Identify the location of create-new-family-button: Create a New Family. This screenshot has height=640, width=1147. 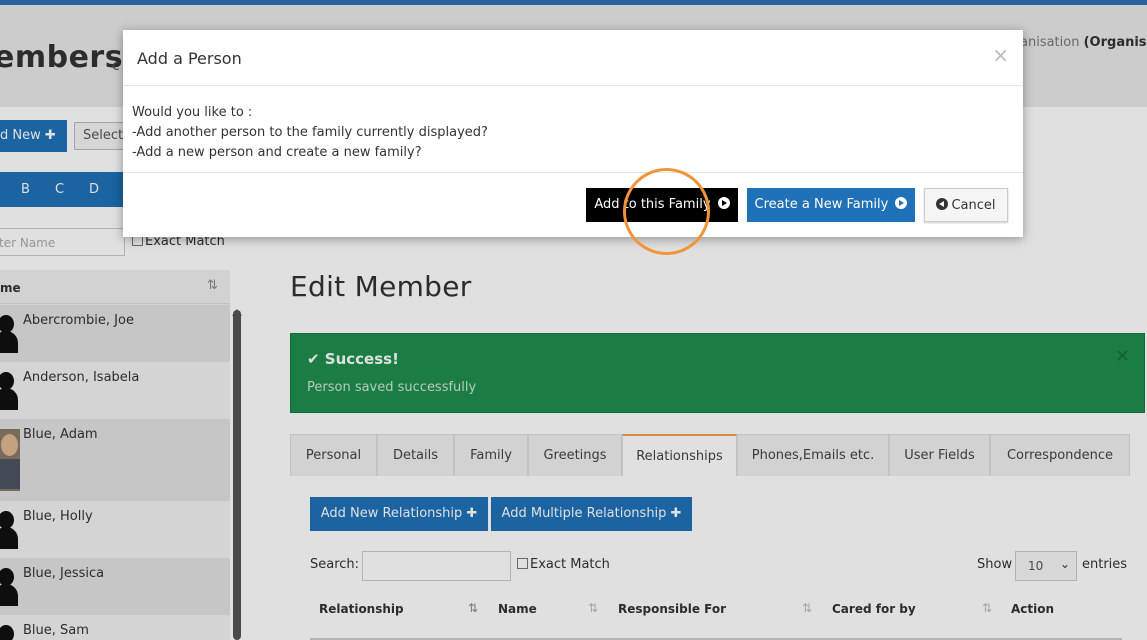
(831, 205).